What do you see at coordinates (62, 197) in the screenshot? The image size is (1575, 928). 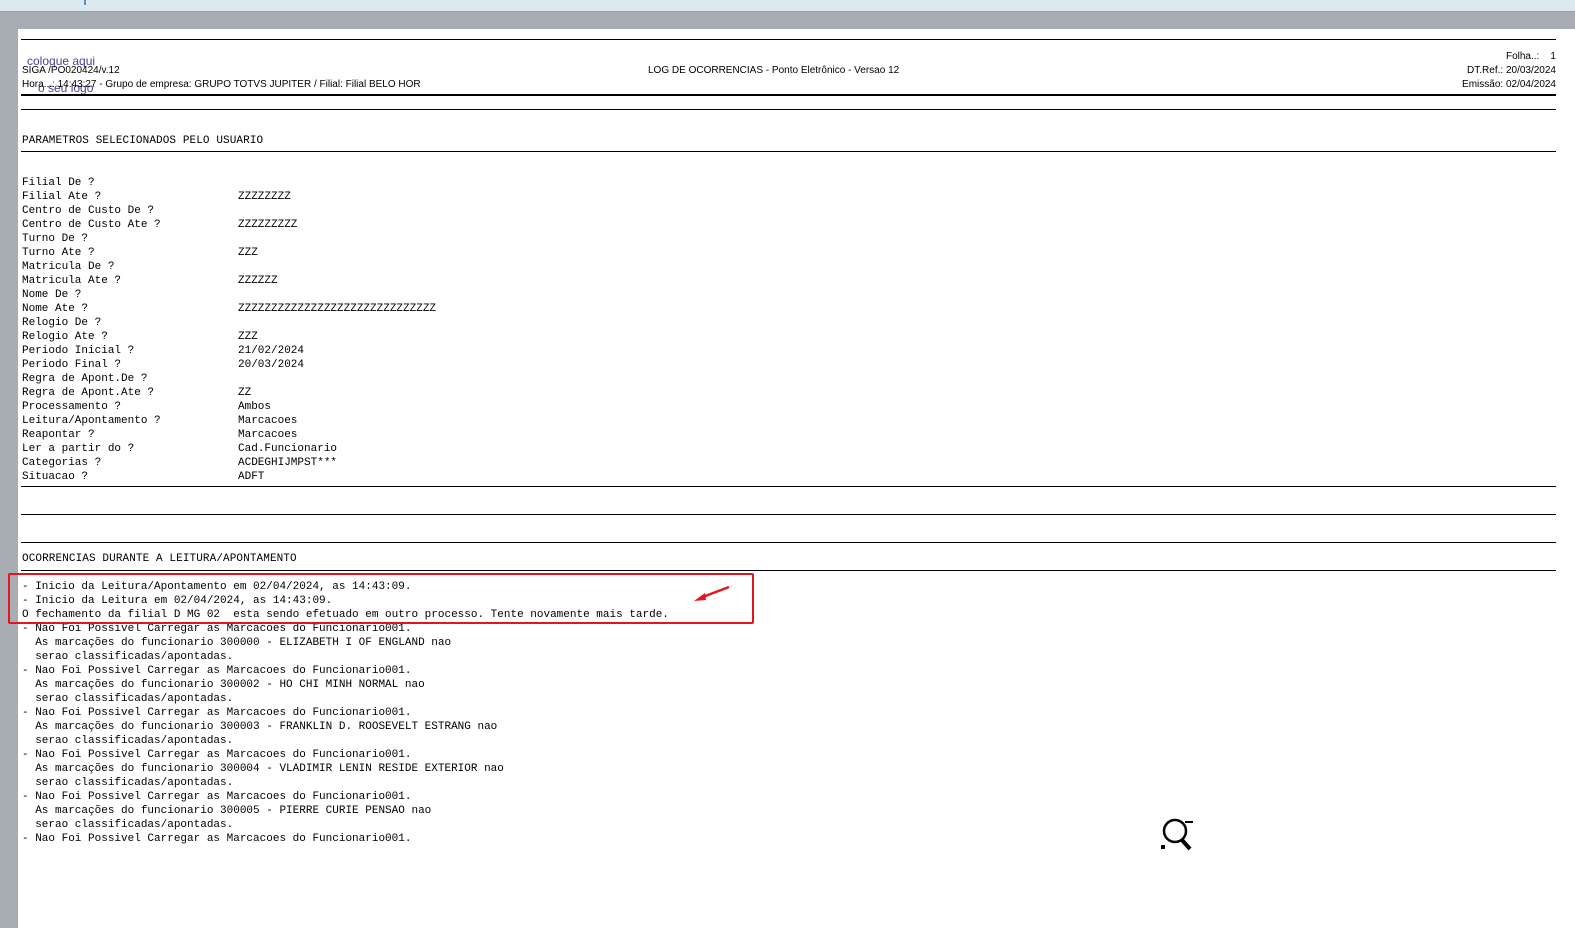 I see `param-label: Filial Ate ?` at bounding box center [62, 197].